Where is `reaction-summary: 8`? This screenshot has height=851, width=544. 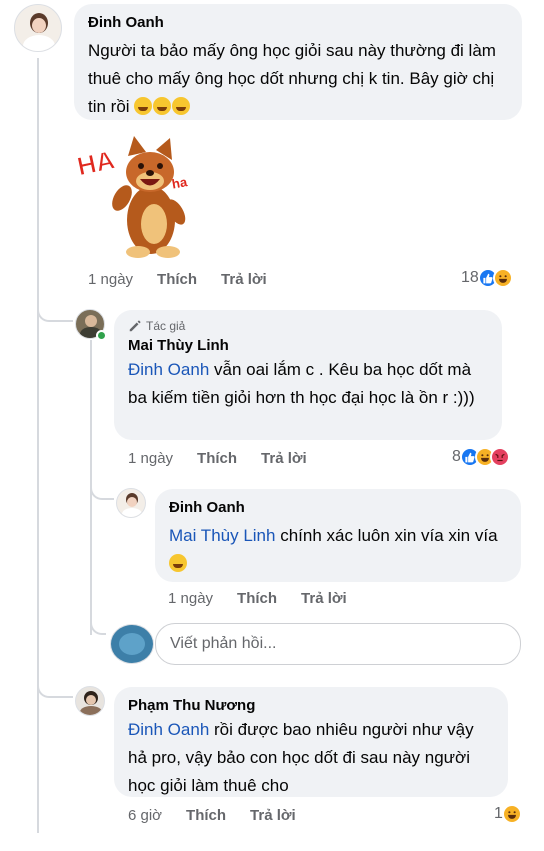
reaction-summary: 8 is located at coordinates (481, 457).